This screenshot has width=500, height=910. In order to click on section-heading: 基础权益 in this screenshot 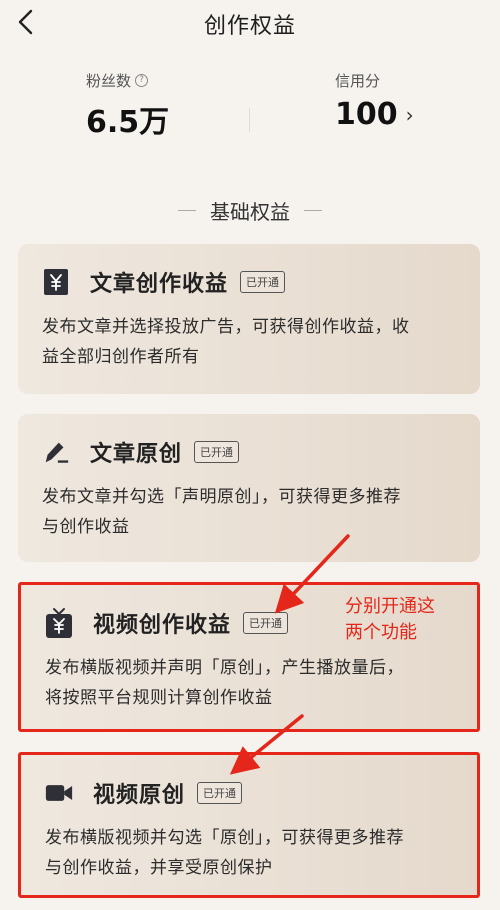, I will do `click(250, 210)`.